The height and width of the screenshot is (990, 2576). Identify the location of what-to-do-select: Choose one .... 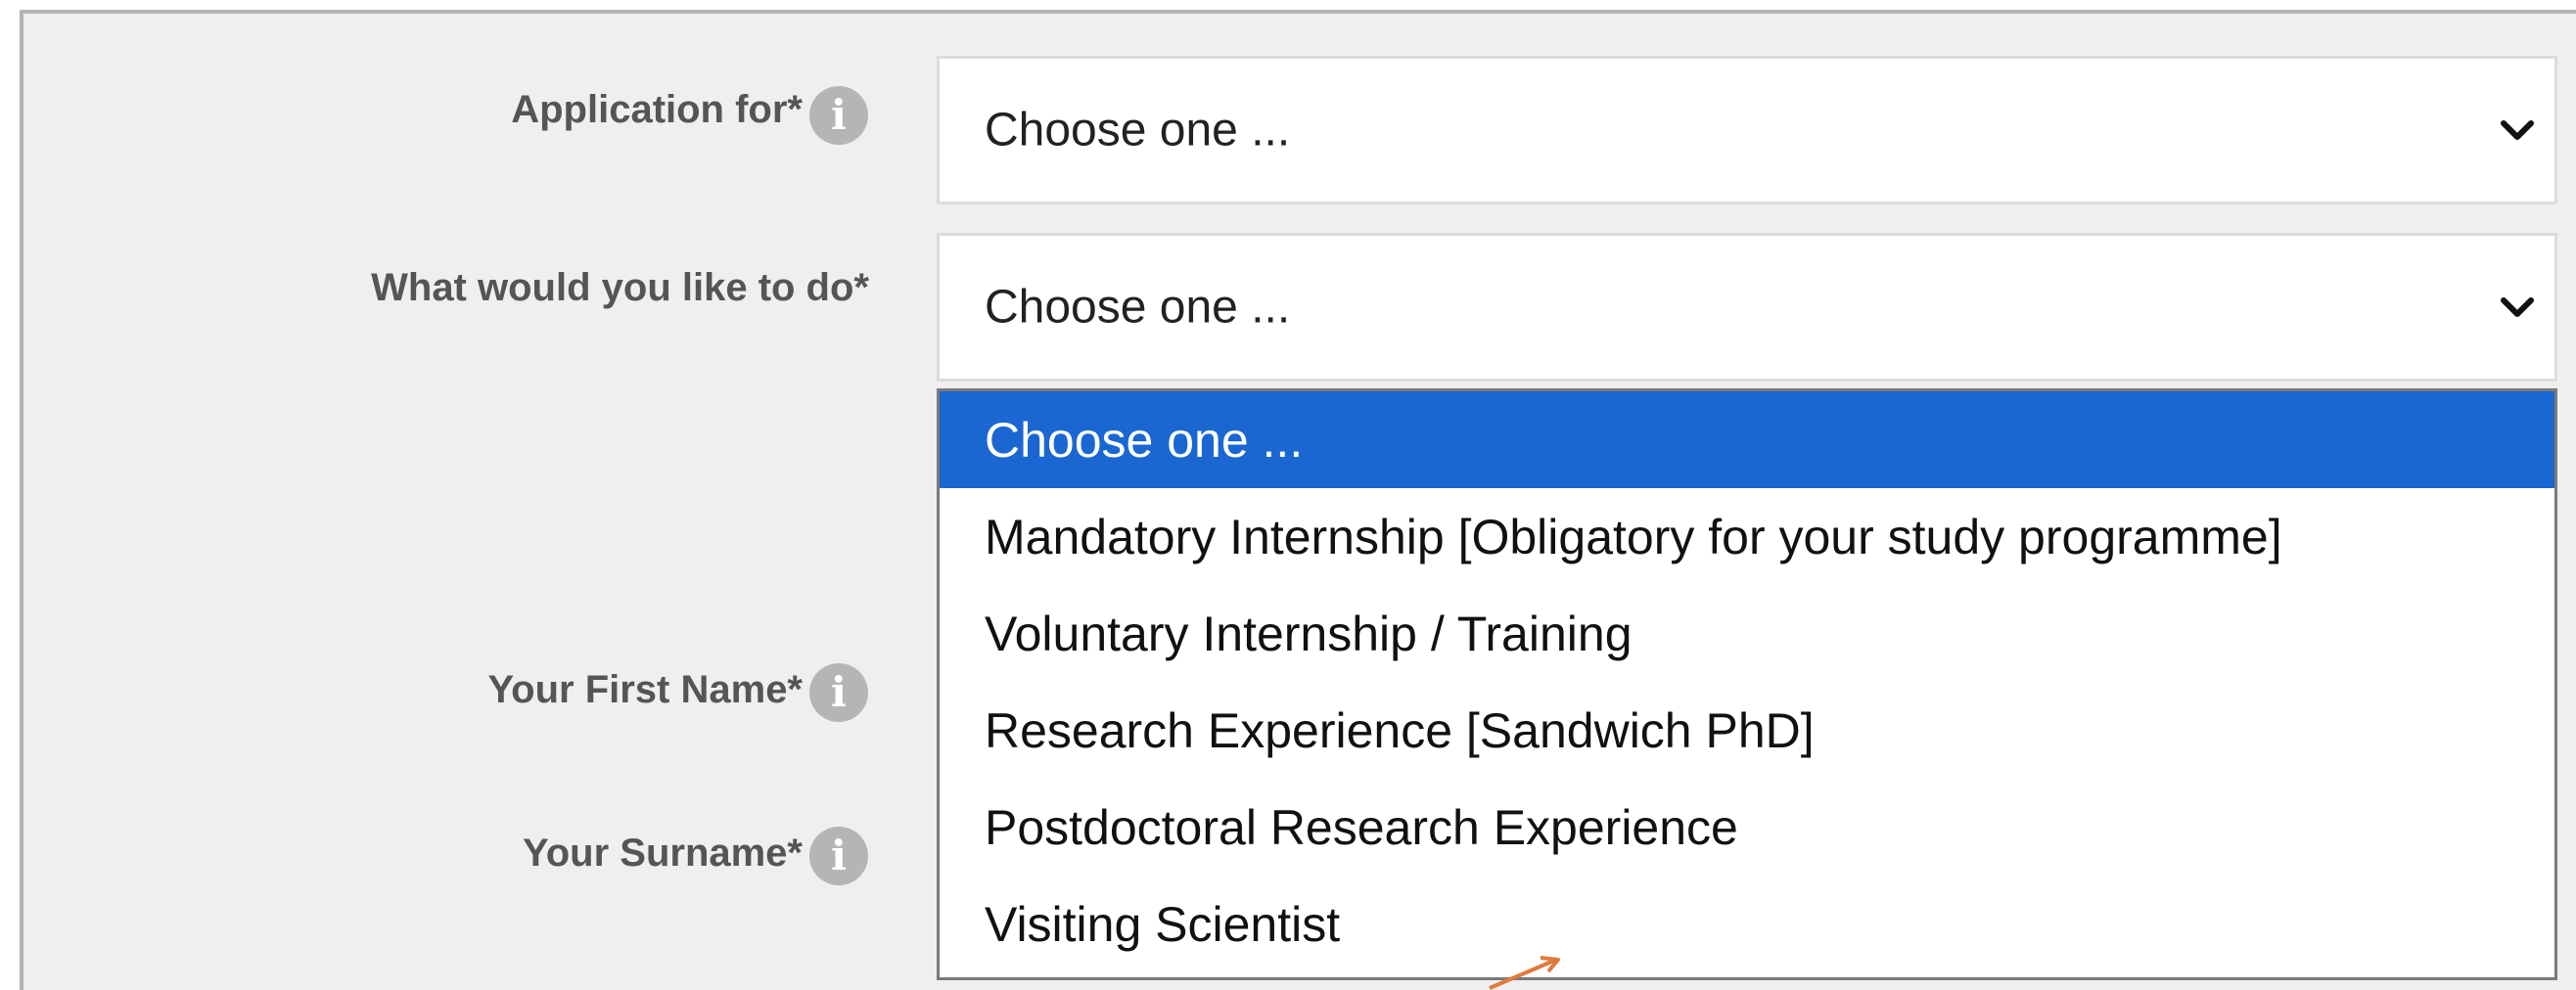
(1747, 307).